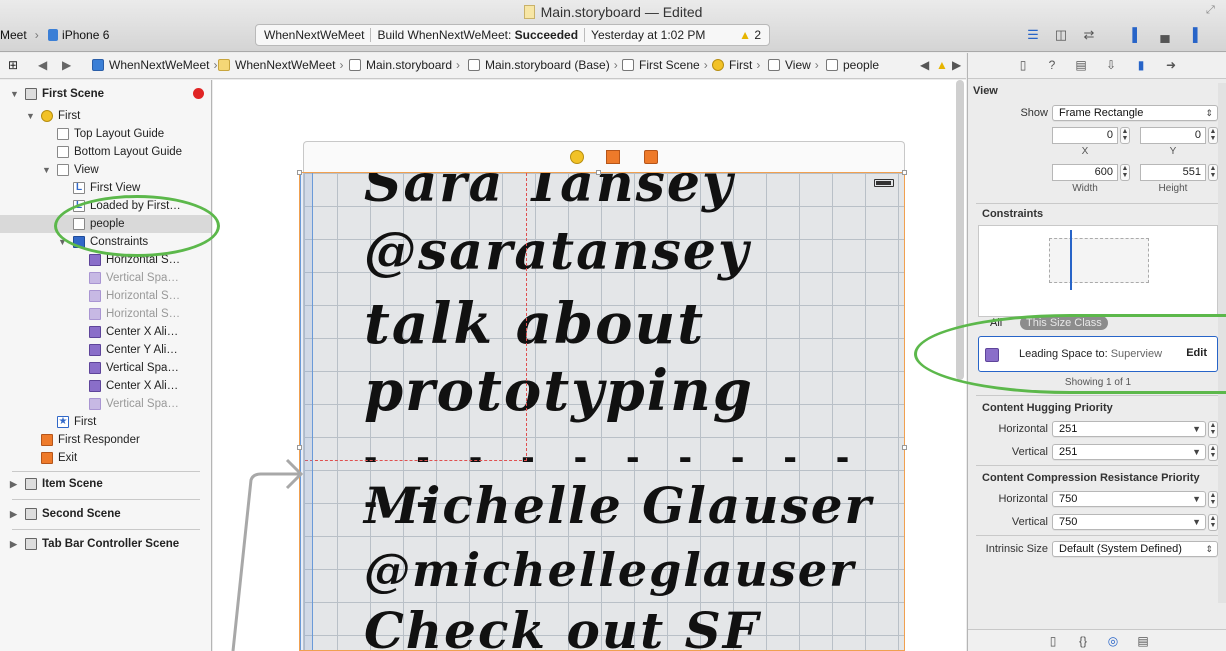  I want to click on assistant-editor-icon: ◫, so click(1061, 35).